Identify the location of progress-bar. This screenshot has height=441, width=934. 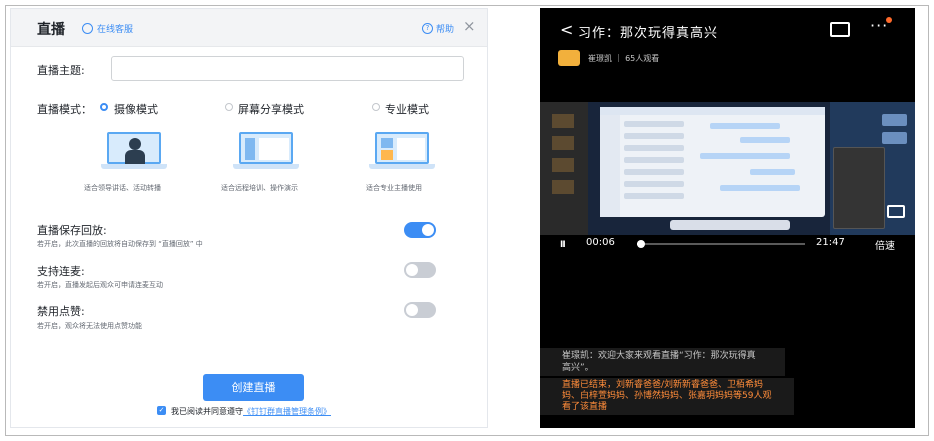
(721, 244).